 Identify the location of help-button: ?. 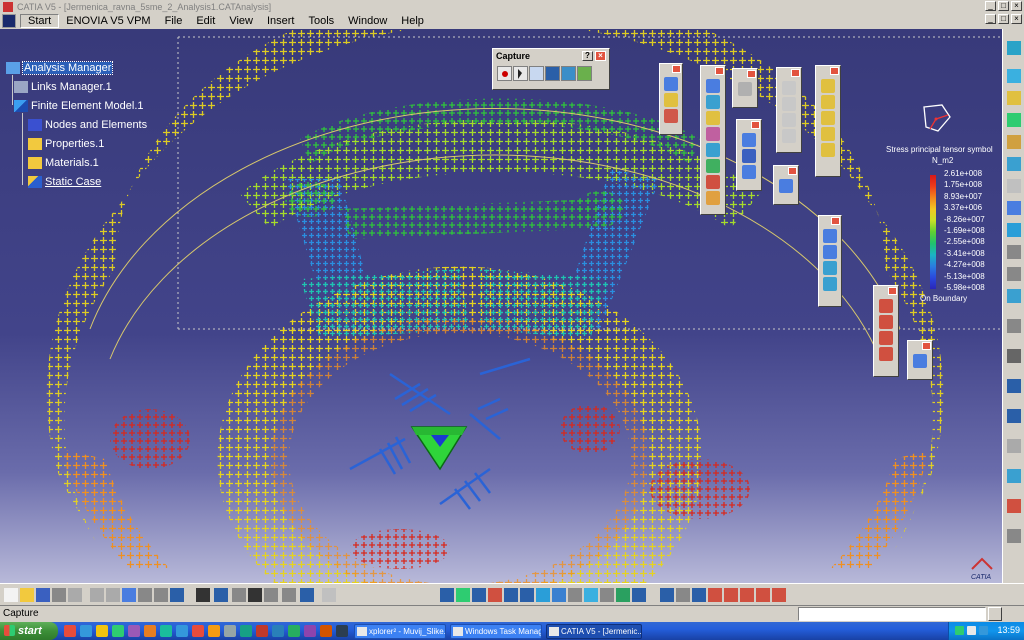
(587, 56).